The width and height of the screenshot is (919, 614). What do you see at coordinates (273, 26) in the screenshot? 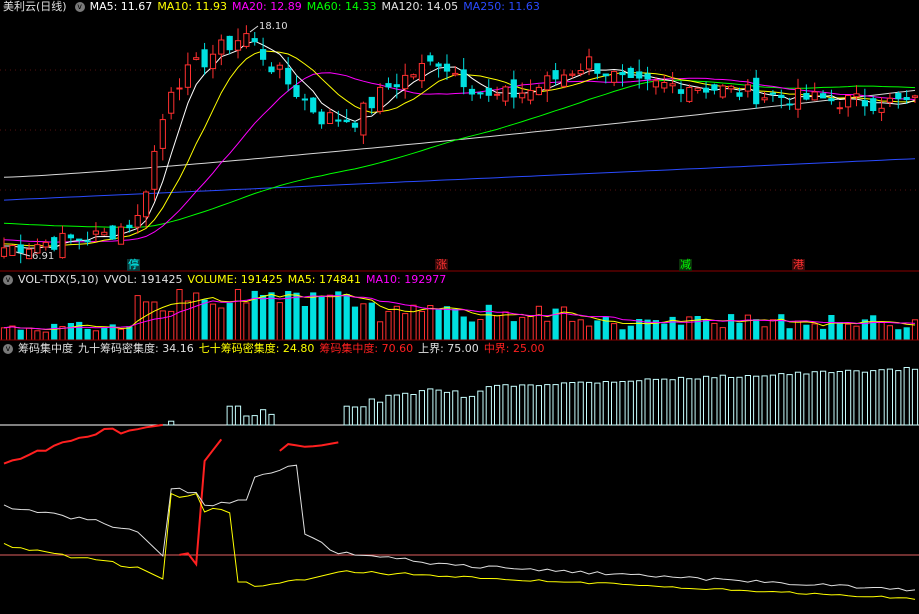
I see `high-price-label: 18.10` at bounding box center [273, 26].